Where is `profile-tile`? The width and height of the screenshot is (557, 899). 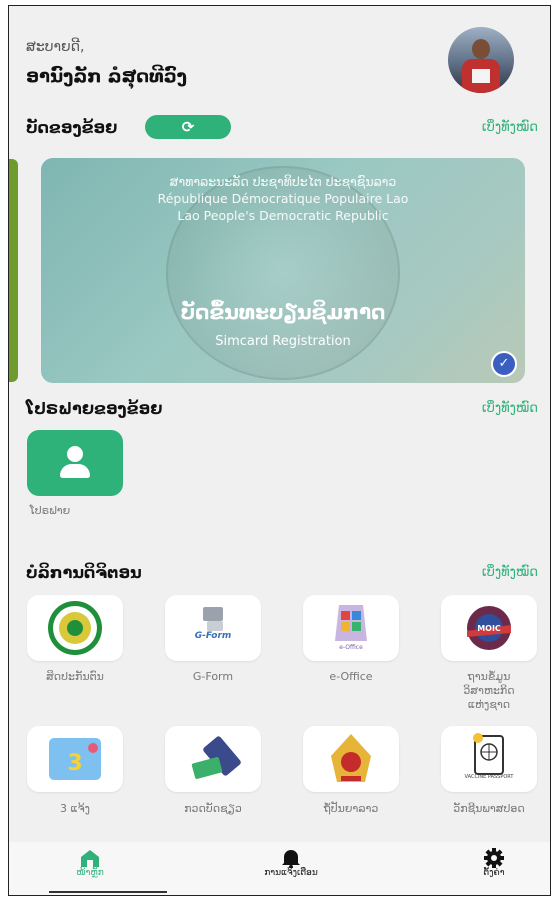
profile-tile is located at coordinates (75, 463).